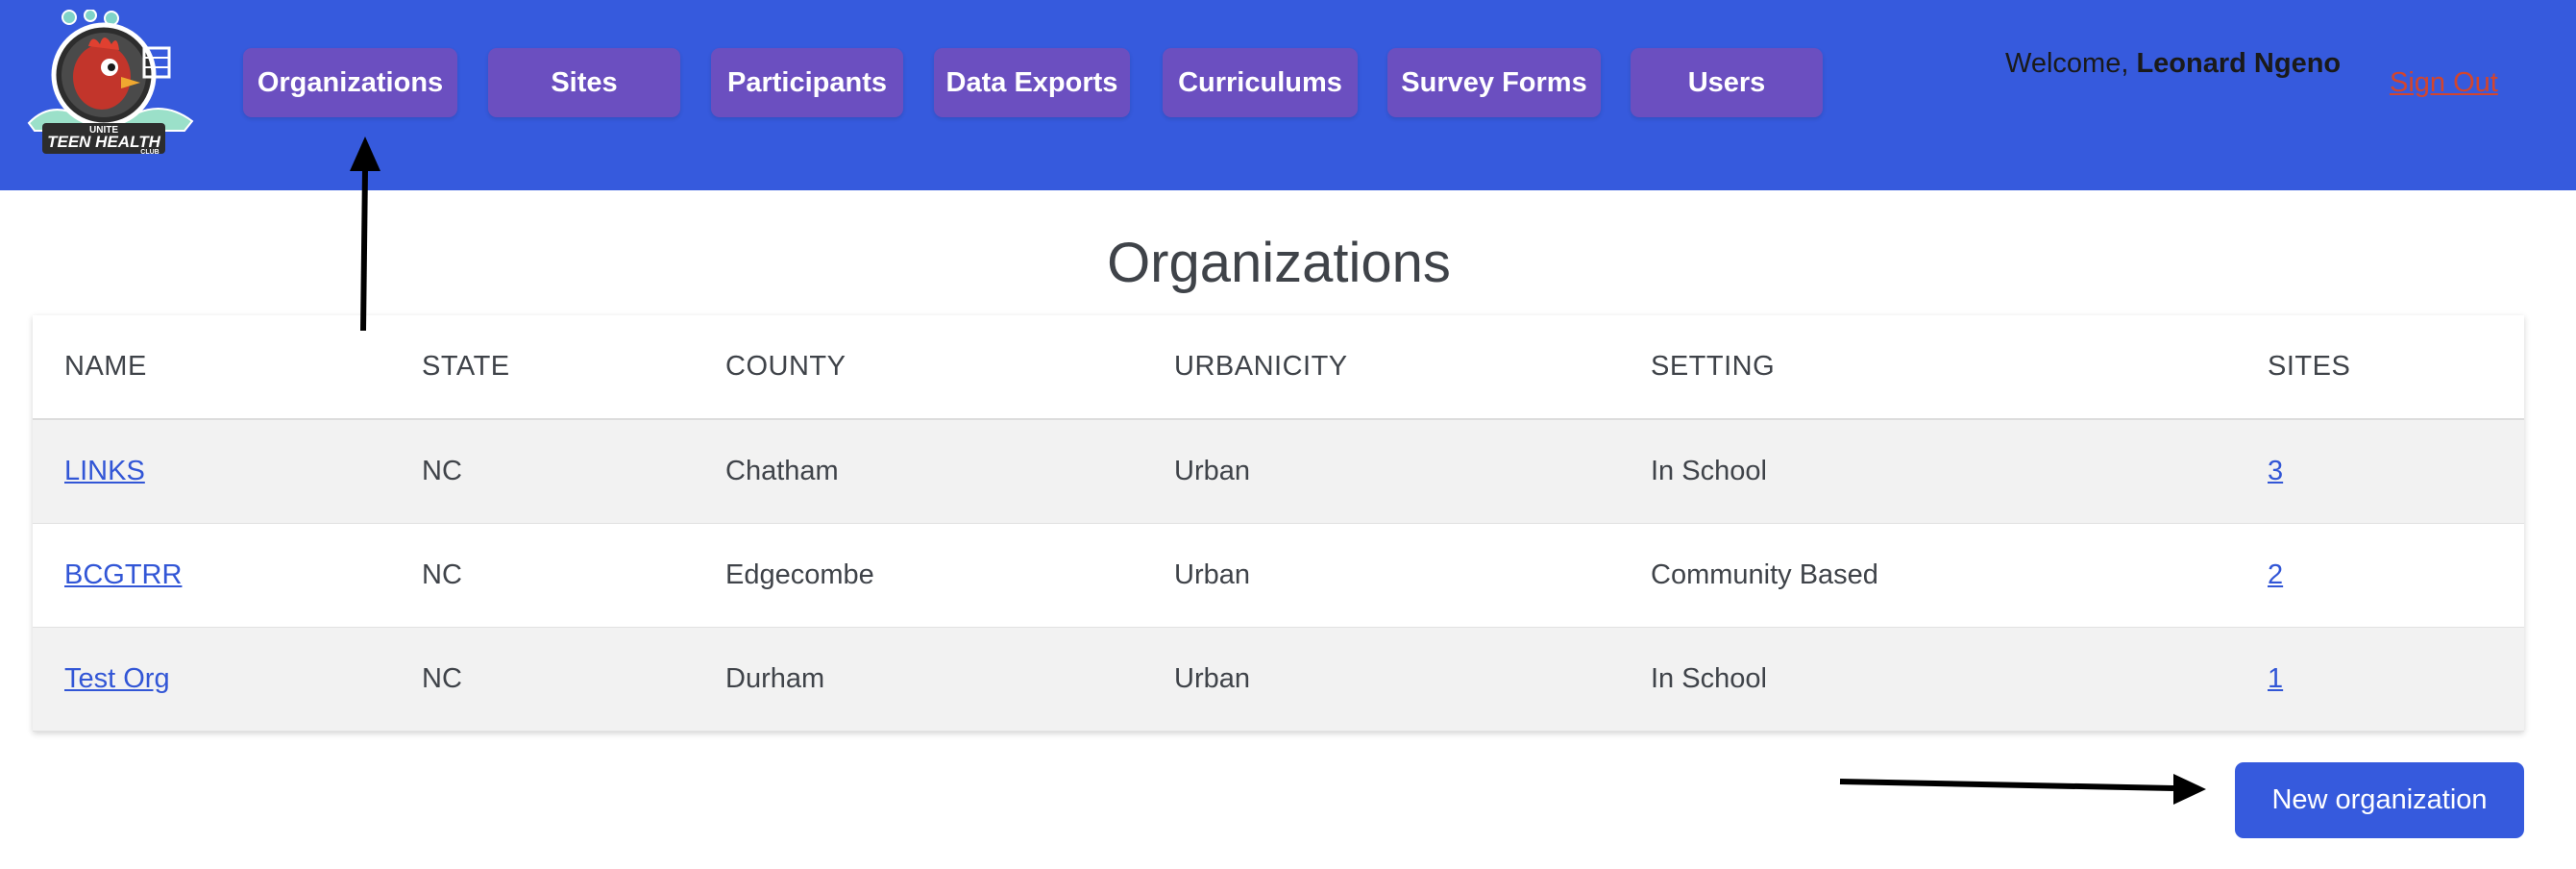 The width and height of the screenshot is (2576, 869). I want to click on teen-health-club-logo: UNITE TEEN HEALTH CLUB, so click(108, 82).